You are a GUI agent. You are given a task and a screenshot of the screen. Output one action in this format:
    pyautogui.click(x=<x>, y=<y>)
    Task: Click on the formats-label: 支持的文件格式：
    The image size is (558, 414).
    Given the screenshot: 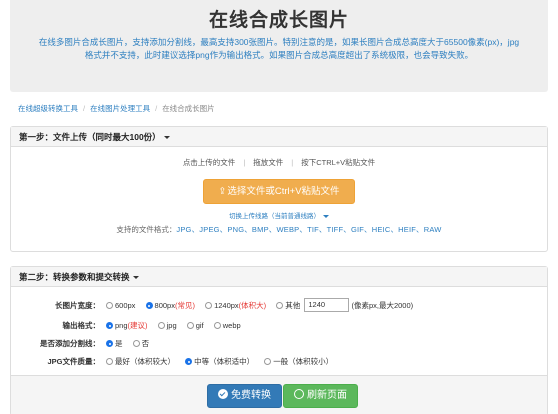 What is the action you would take?
    pyautogui.click(x=146, y=229)
    